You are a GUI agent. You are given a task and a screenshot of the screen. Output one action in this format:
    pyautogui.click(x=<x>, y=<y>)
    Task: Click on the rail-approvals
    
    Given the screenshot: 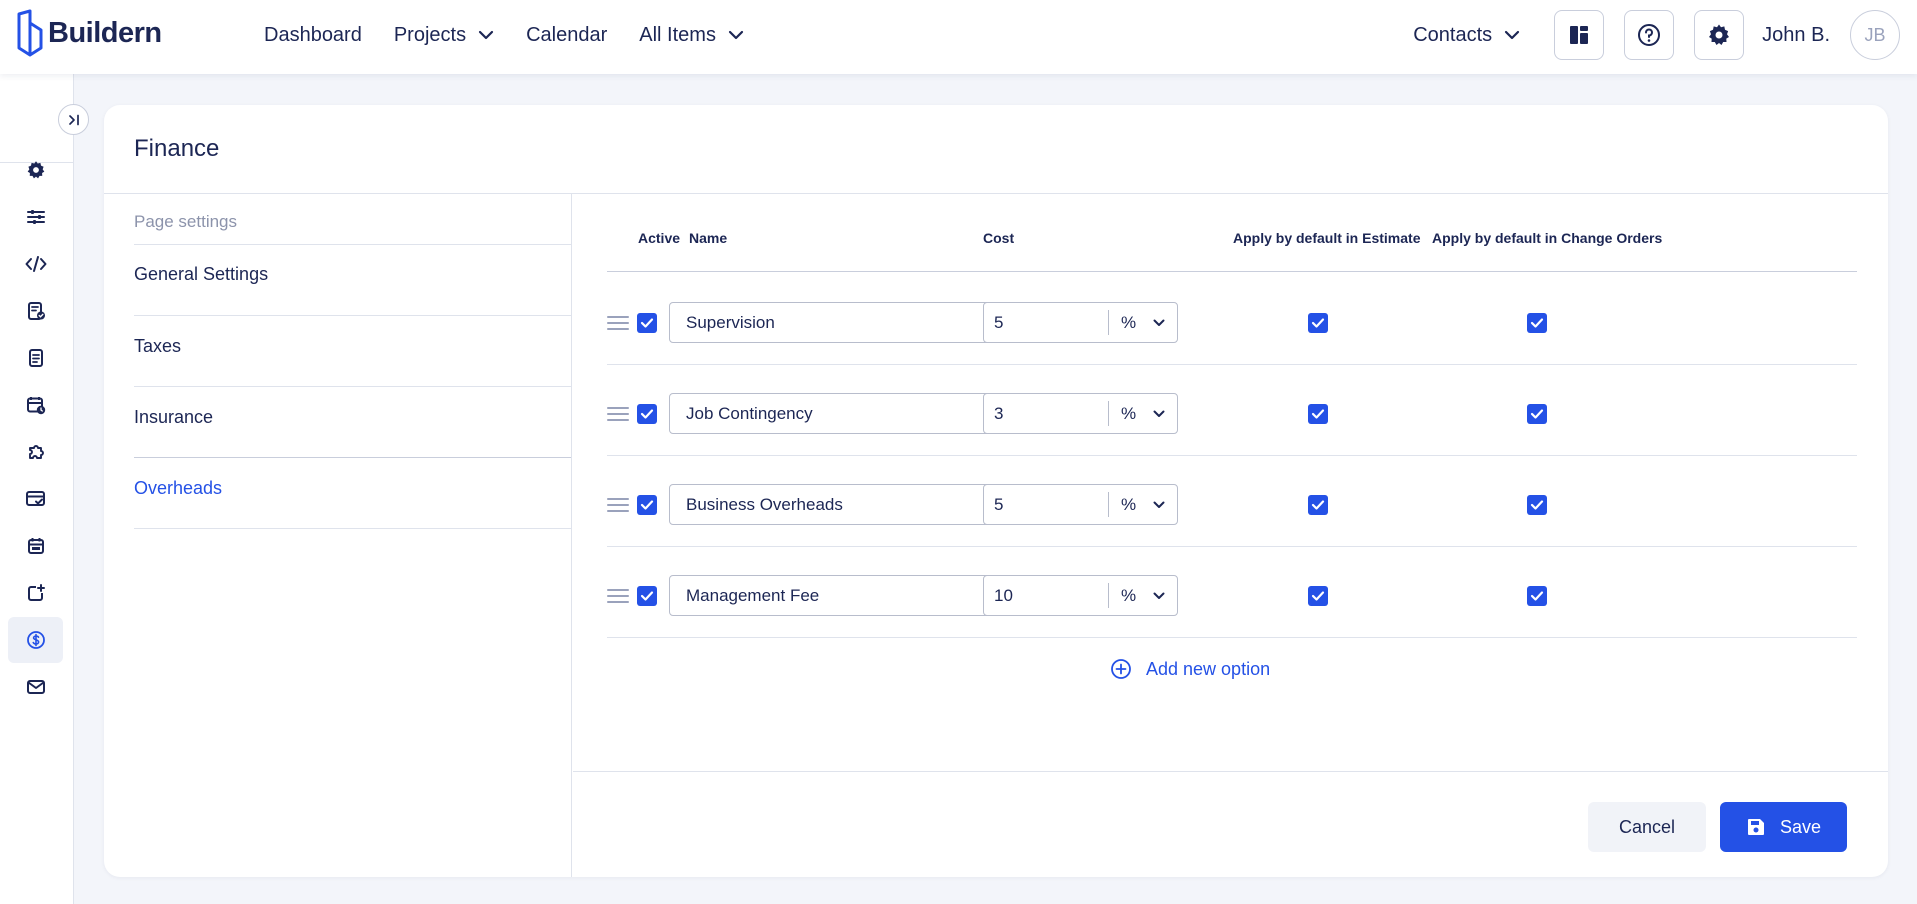 What is the action you would take?
    pyautogui.click(x=35, y=311)
    